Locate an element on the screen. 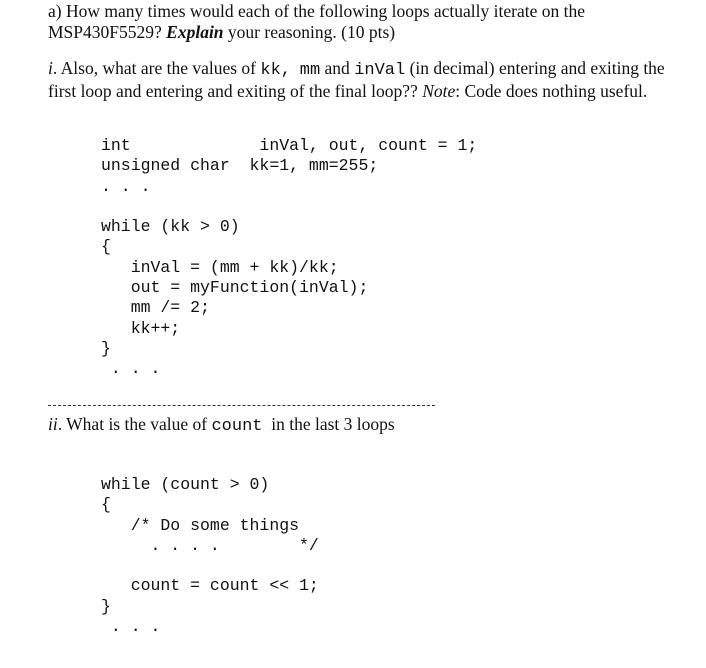  dashed-divider is located at coordinates (241, 405).